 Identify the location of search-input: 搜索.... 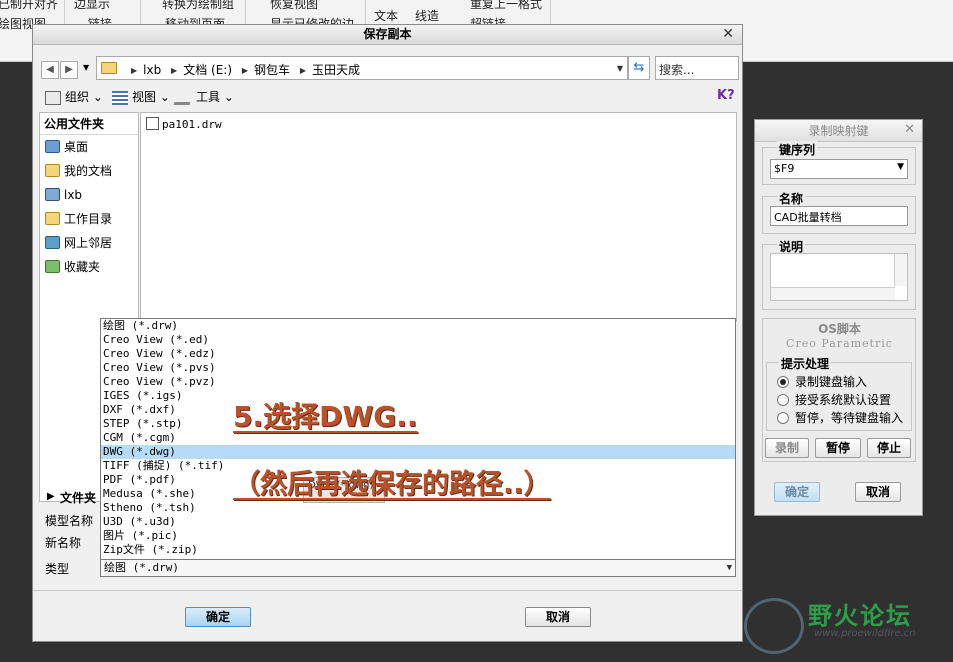
(697, 68).